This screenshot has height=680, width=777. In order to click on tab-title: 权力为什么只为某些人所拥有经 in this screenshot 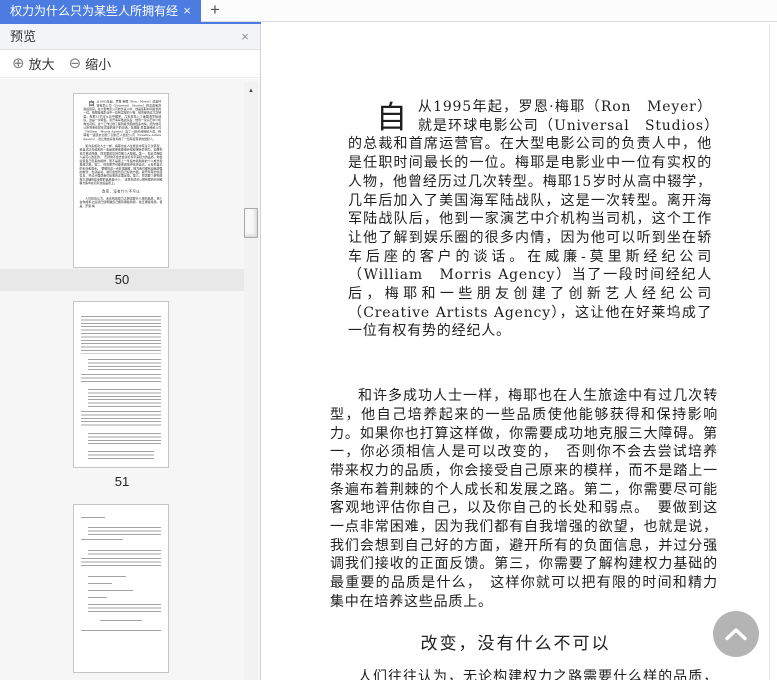, I will do `click(94, 11)`.